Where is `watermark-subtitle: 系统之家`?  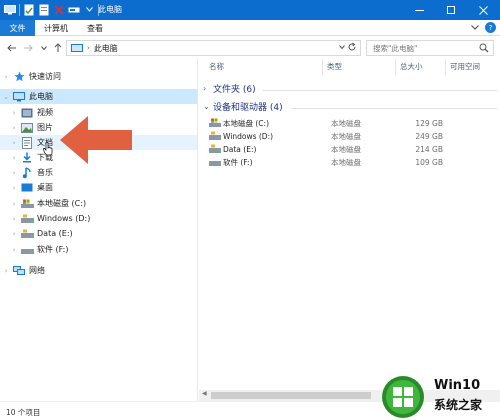 watermark-subtitle: 系统之家 is located at coordinates (458, 405).